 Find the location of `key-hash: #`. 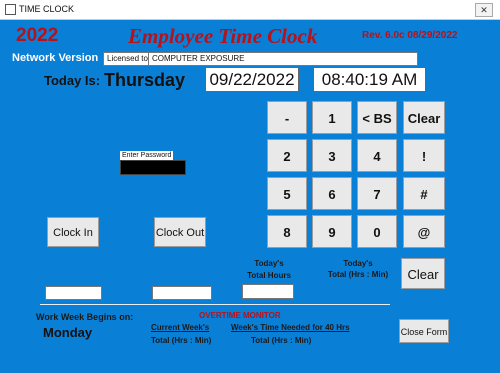

key-hash: # is located at coordinates (424, 193).